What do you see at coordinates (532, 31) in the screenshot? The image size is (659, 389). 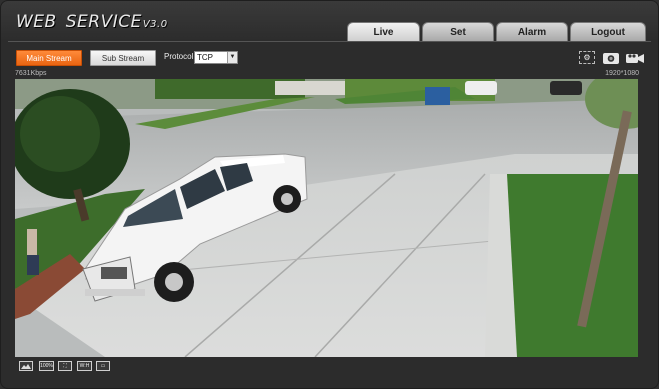 I see `tab-alarm: Alarm` at bounding box center [532, 31].